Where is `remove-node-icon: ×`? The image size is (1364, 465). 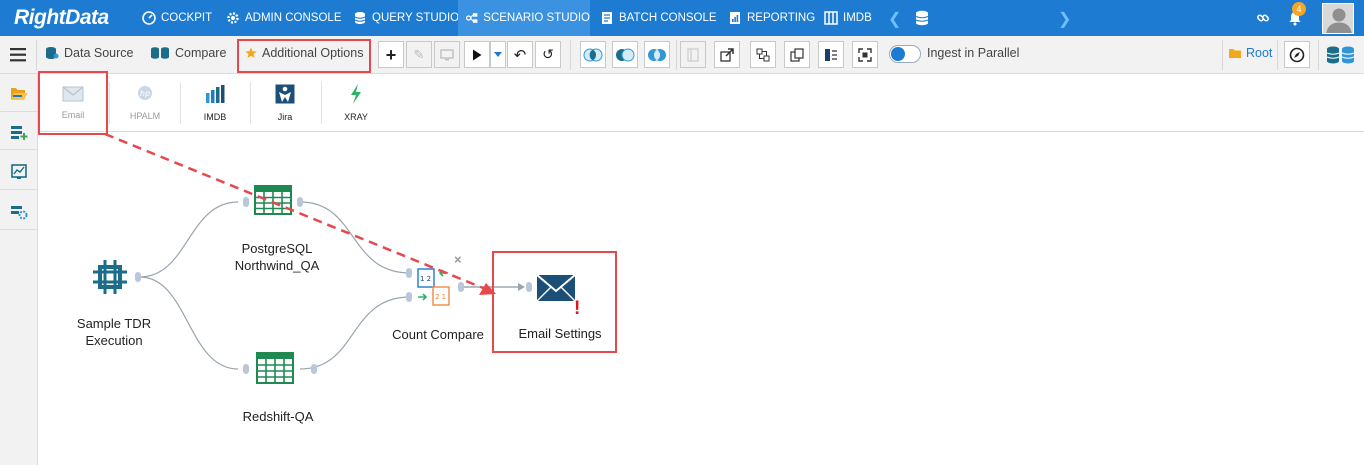
remove-node-icon: × is located at coordinates (458, 259).